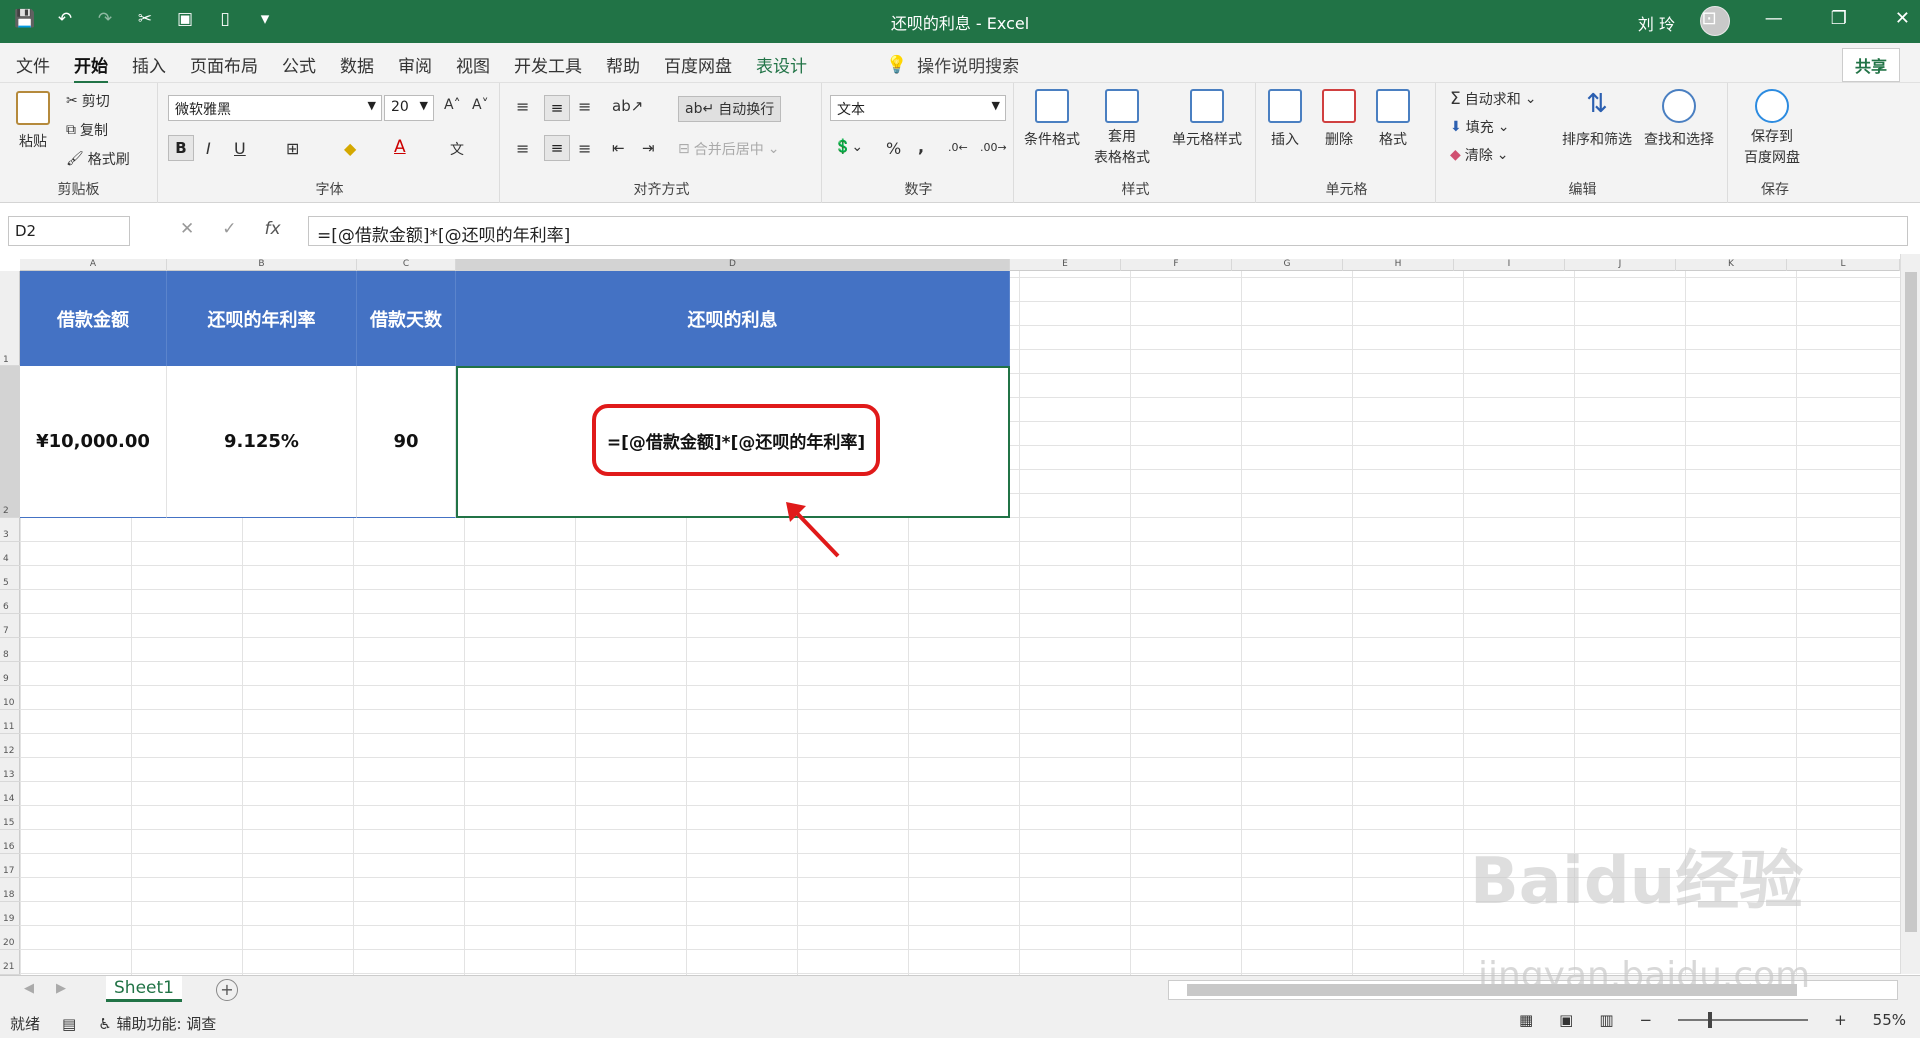 This screenshot has height=1038, width=1920. I want to click on vertical-scrollbar, so click(1910, 614).